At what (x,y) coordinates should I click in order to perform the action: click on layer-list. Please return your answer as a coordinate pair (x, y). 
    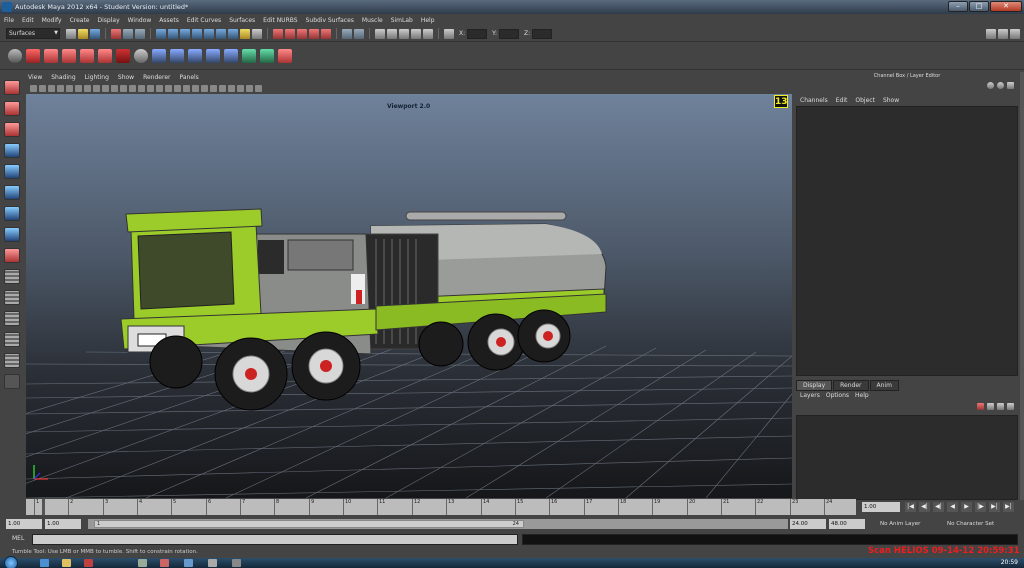
    Looking at the image, I should click on (907, 457).